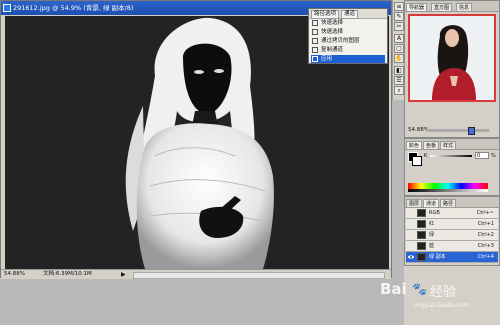  Describe the element at coordinates (399, 26) in the screenshot. I see `tool-button-2: ✂` at that location.